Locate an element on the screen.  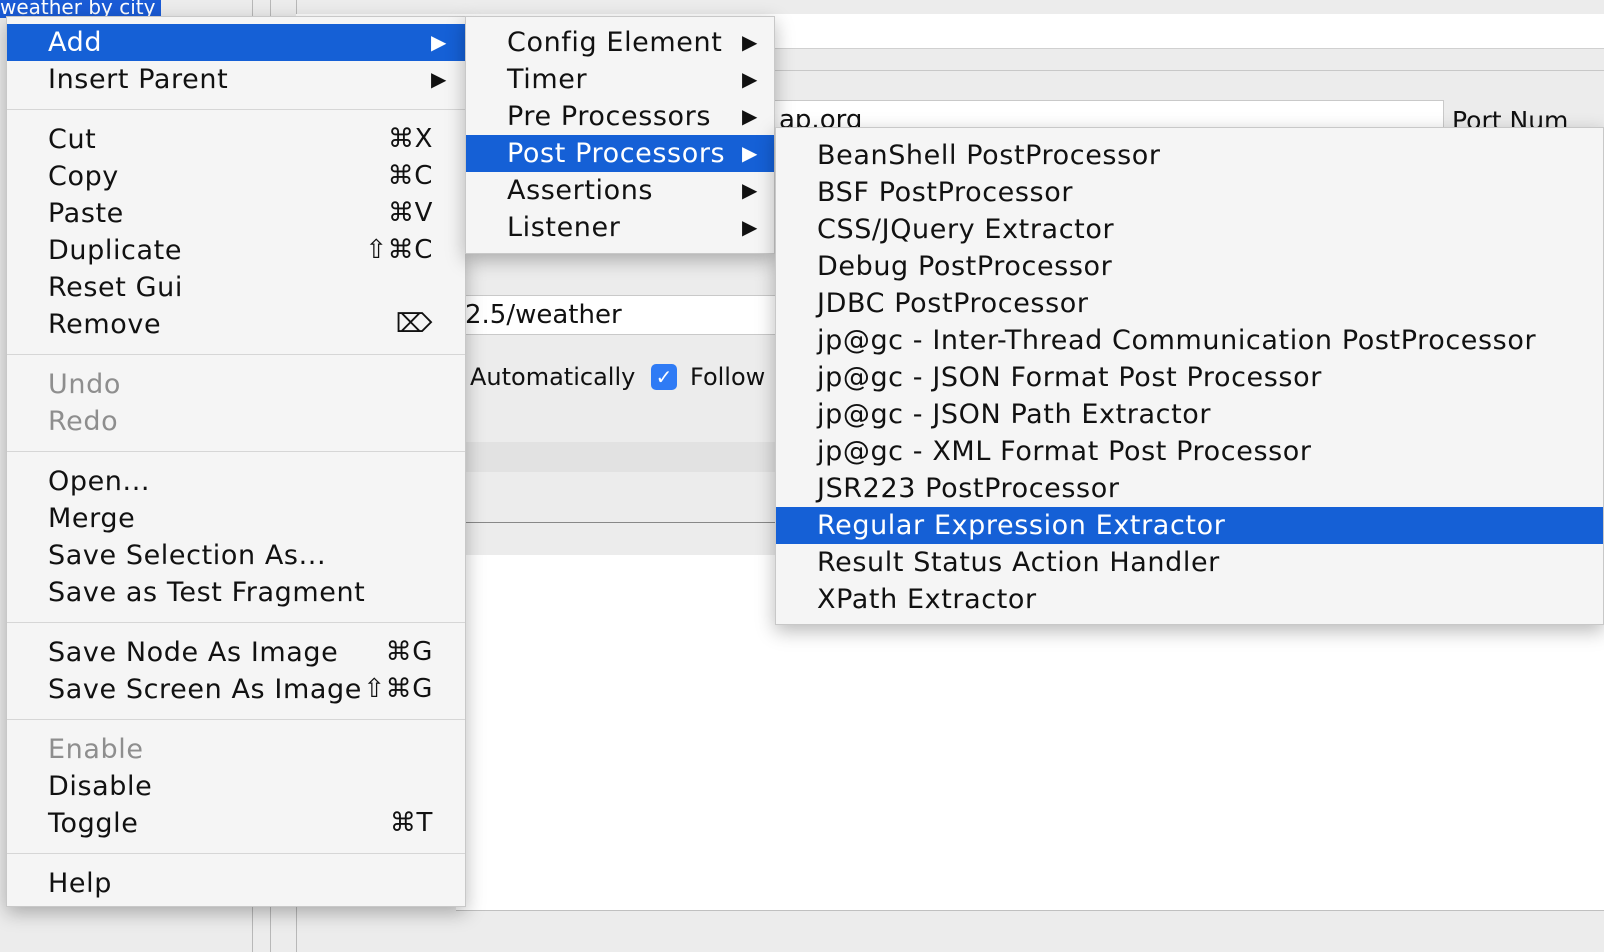
post-item-jsr223-postprocessor: JSR223 PostProcessor is located at coordinates (1189, 488).